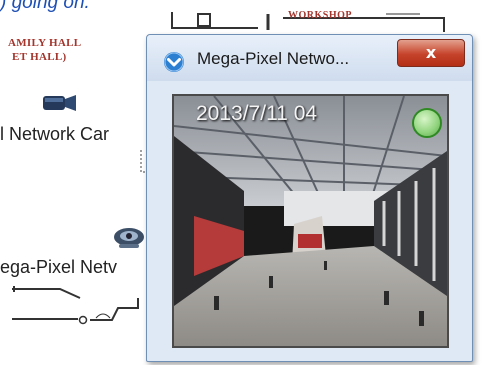  Describe the element at coordinates (54, 134) in the screenshot. I see `camera-label-1: l Network Car` at that location.